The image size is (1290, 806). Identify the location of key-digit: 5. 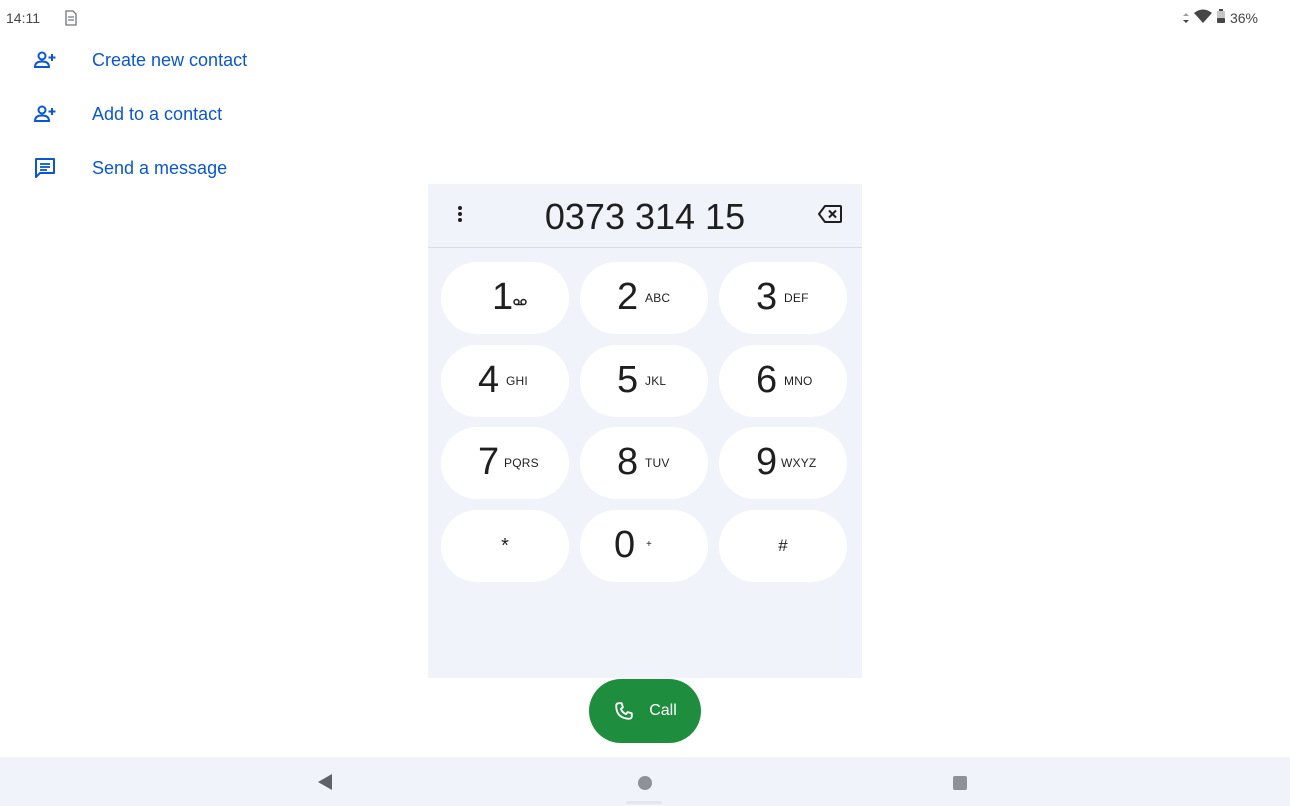
(628, 380).